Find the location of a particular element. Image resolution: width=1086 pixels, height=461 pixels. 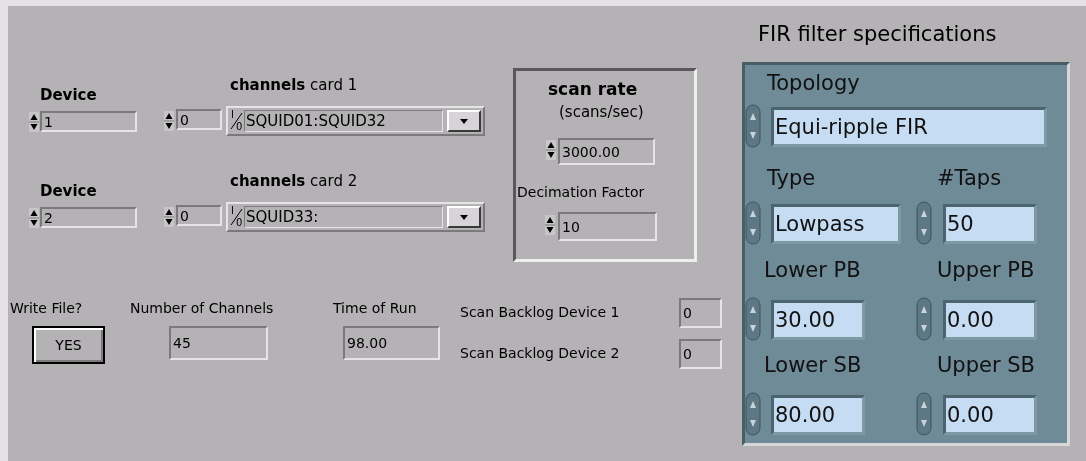

scan-rate-unit: (scans/sec) is located at coordinates (601, 112).